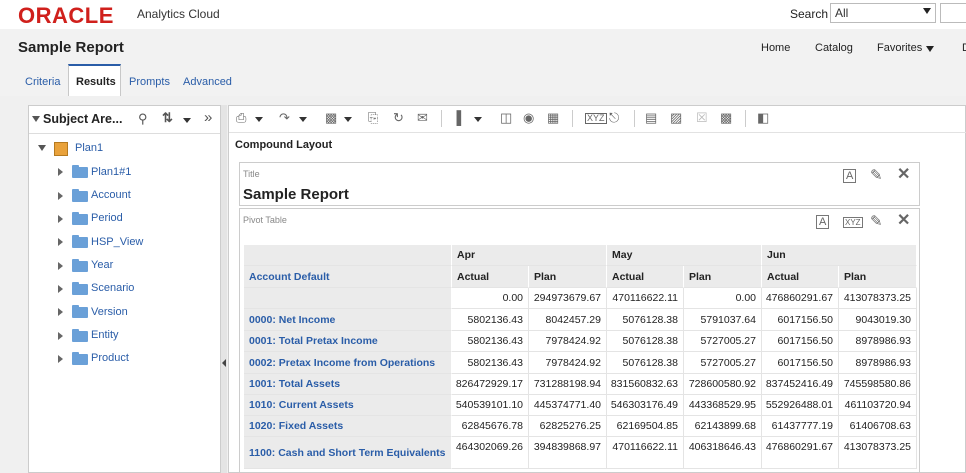  Describe the element at coordinates (490, 341) in the screenshot. I see `data-cell: 5802136.43` at that location.